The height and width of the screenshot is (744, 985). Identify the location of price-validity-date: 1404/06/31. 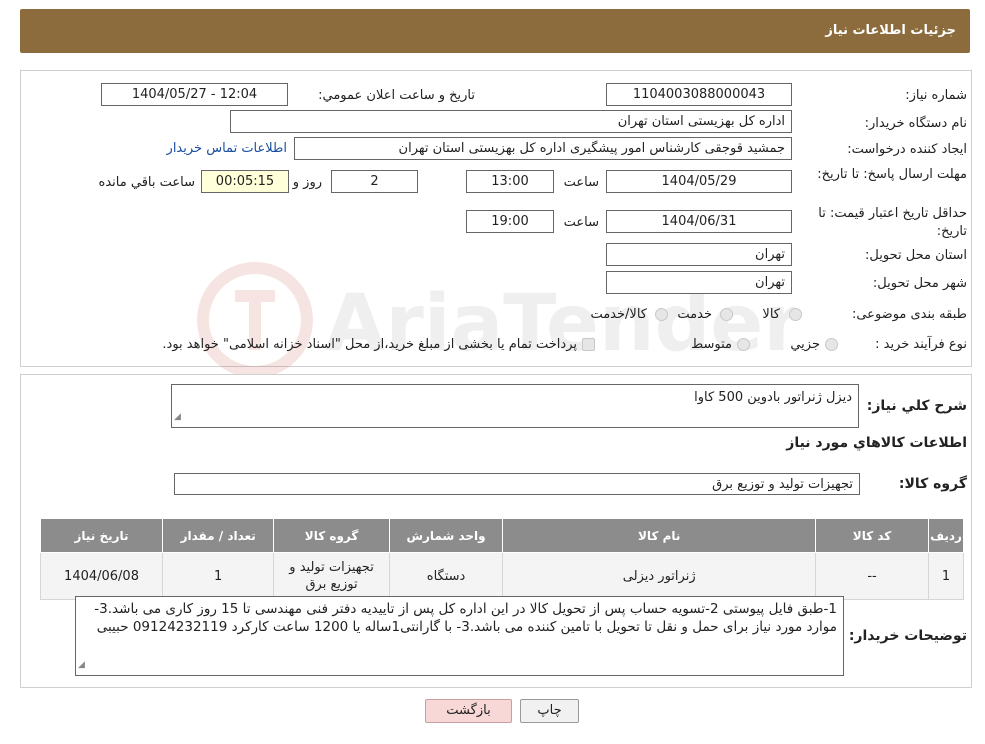
(699, 221).